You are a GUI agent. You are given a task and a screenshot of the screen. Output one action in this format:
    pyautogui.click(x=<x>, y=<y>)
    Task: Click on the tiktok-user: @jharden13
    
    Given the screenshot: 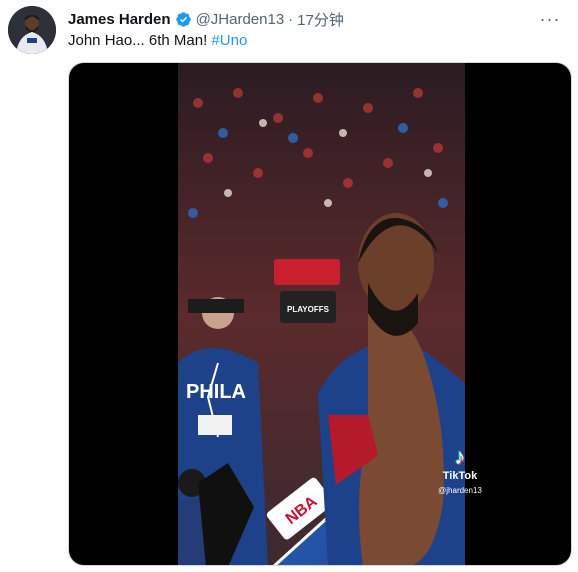 What is the action you would take?
    pyautogui.click(x=460, y=490)
    